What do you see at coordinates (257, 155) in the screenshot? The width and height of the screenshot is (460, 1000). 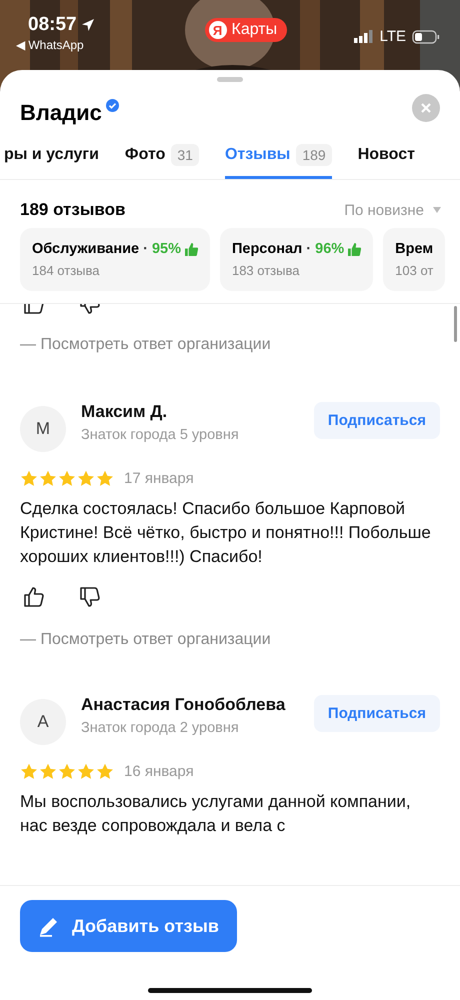 I see `tab-label: Отзывы` at bounding box center [257, 155].